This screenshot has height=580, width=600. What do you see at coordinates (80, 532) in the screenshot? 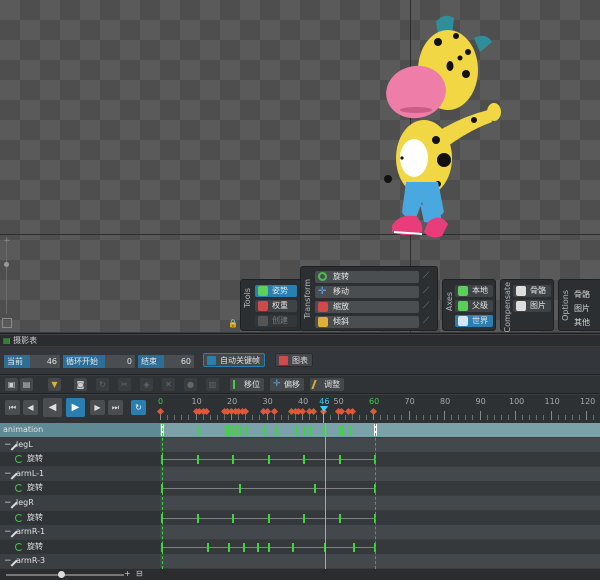
I see `track-name: − armR-1` at bounding box center [80, 532].